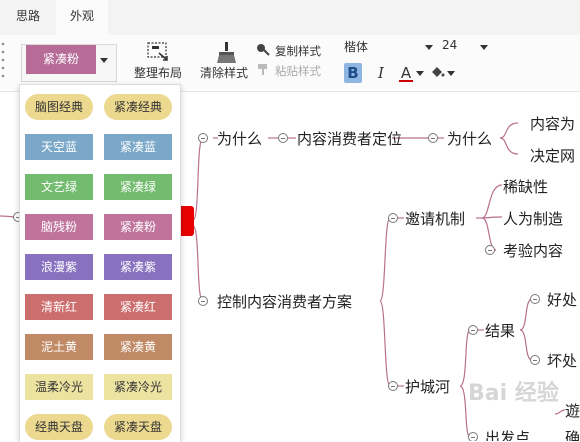  I want to click on clear-style-button: 清除样式, so click(224, 60).